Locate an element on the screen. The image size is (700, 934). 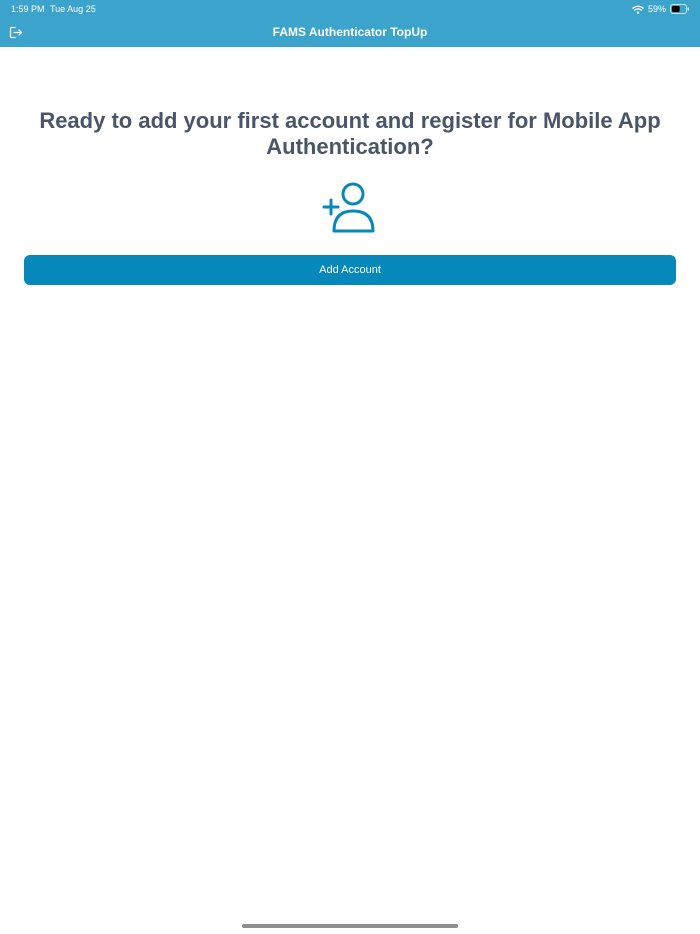
status-bar: 1:59 PM Tue Aug 25 59% is located at coordinates (350, 8).